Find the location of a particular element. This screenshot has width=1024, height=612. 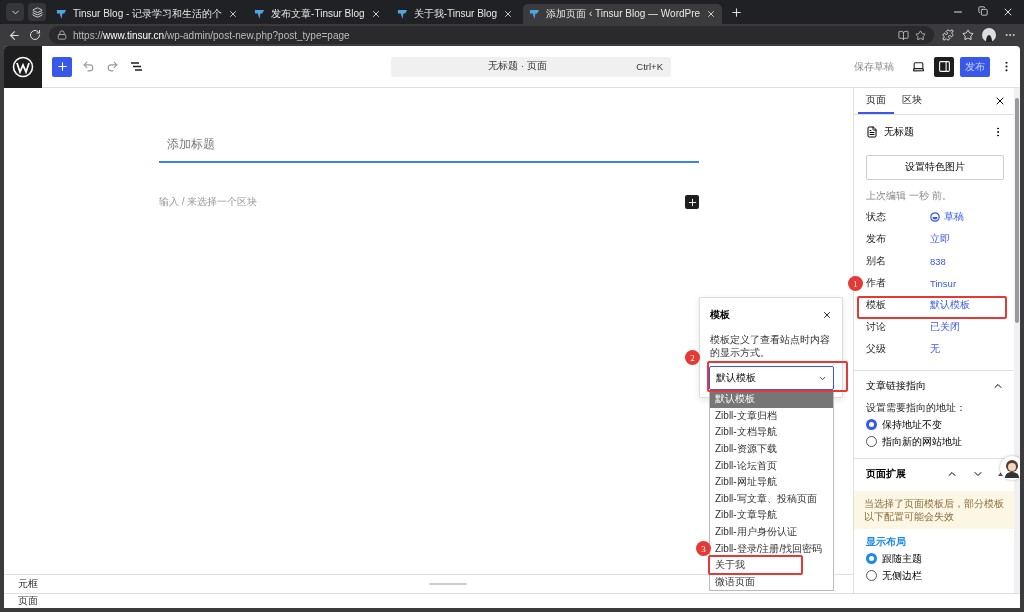

laptop-icon is located at coordinates (918, 66).